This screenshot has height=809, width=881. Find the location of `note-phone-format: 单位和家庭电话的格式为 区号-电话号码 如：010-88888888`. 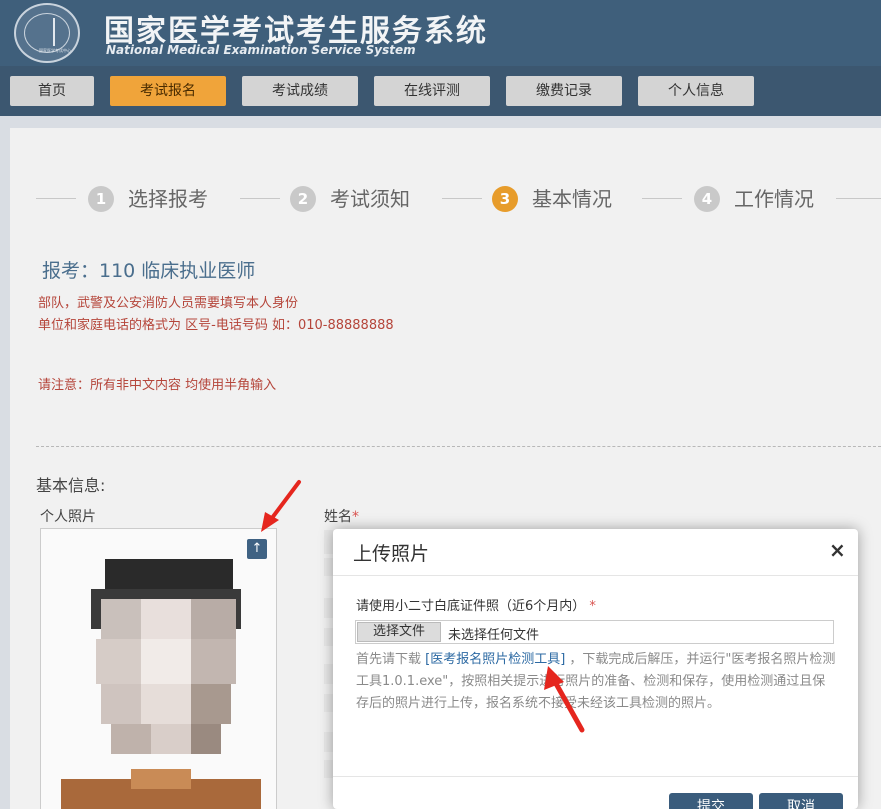

note-phone-format: 单位和家庭电话的格式为 区号-电话号码 如：010-88888888 is located at coordinates (216, 325).